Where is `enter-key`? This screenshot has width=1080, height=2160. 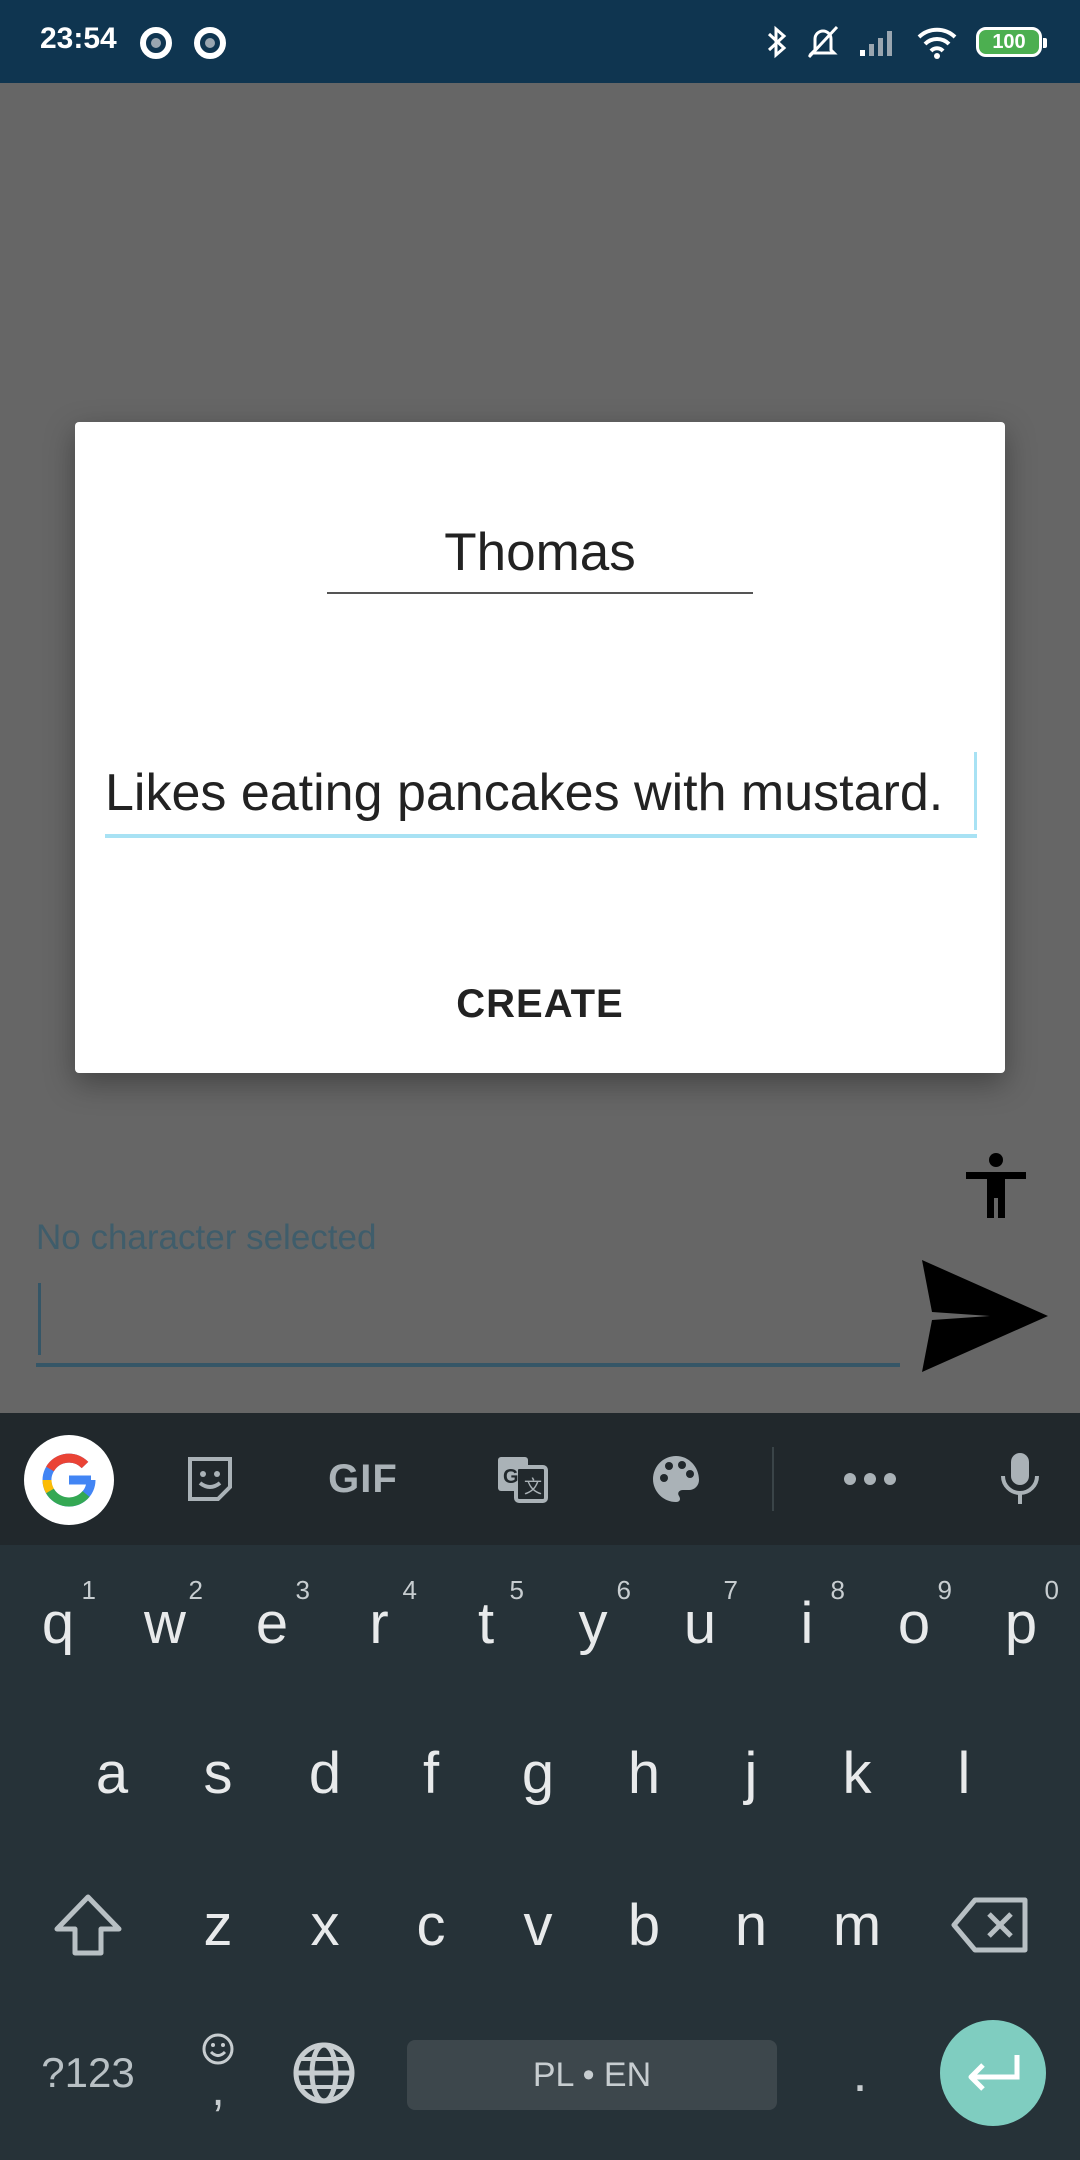
enter-key is located at coordinates (993, 2073).